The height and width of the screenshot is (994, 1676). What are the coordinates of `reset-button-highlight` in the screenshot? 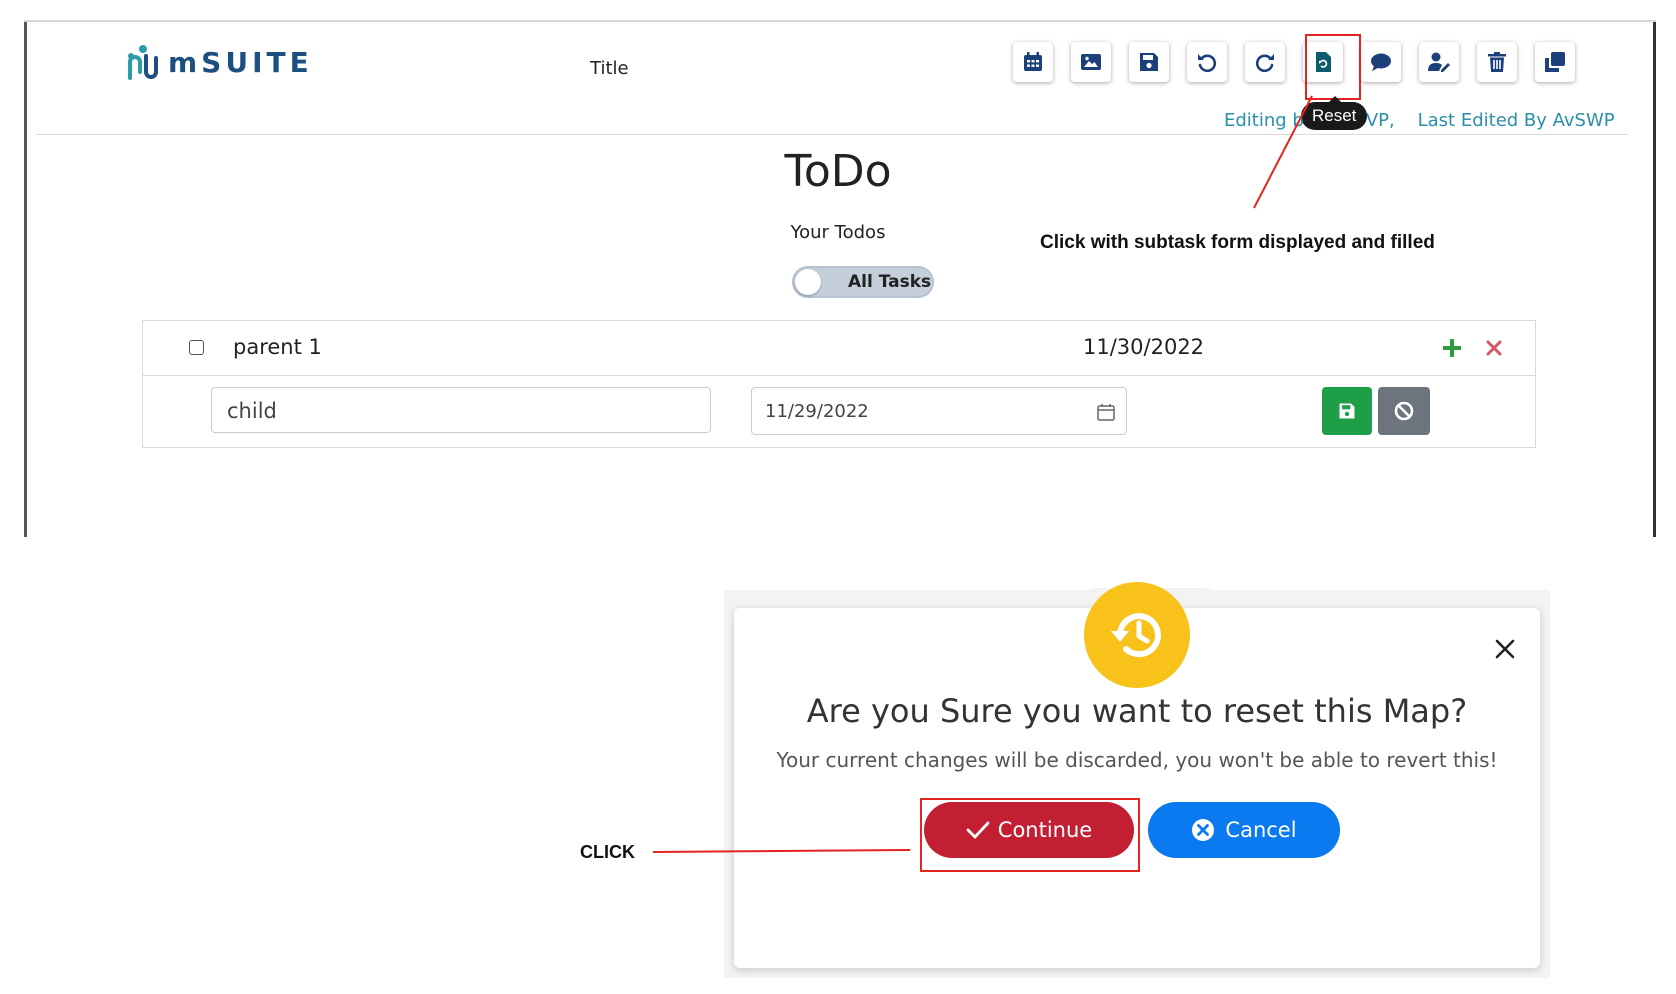 It's located at (1333, 67).